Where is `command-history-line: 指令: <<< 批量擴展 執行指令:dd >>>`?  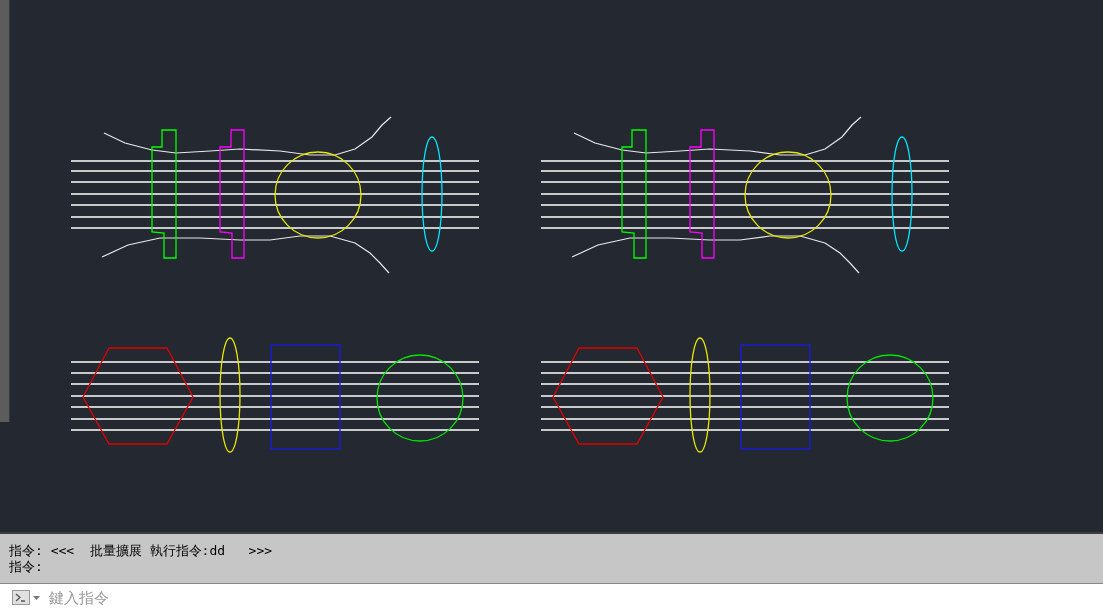 command-history-line: 指令: <<< 批量擴展 執行指令:dd >>> is located at coordinates (141, 551).